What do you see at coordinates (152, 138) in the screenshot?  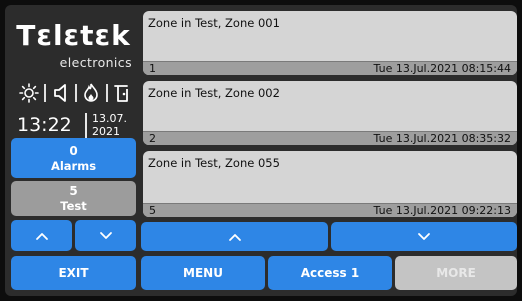 I see `event-index: 2` at bounding box center [152, 138].